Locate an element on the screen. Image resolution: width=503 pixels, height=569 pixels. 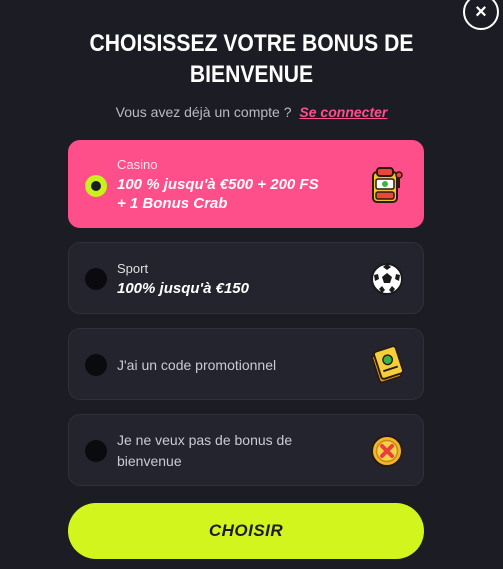
bonus-option-sport: Sport 100% jusqu'à €150 is located at coordinates (246, 278).